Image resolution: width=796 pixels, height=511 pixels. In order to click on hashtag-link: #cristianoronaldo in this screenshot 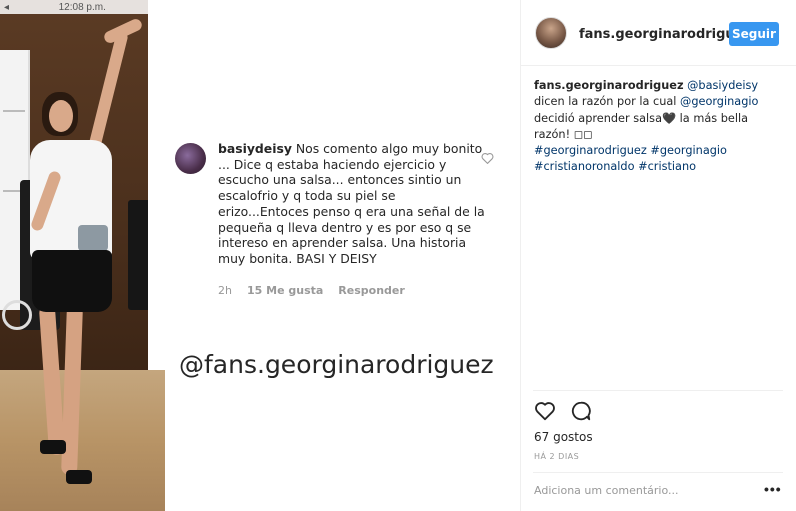, I will do `click(584, 166)`.